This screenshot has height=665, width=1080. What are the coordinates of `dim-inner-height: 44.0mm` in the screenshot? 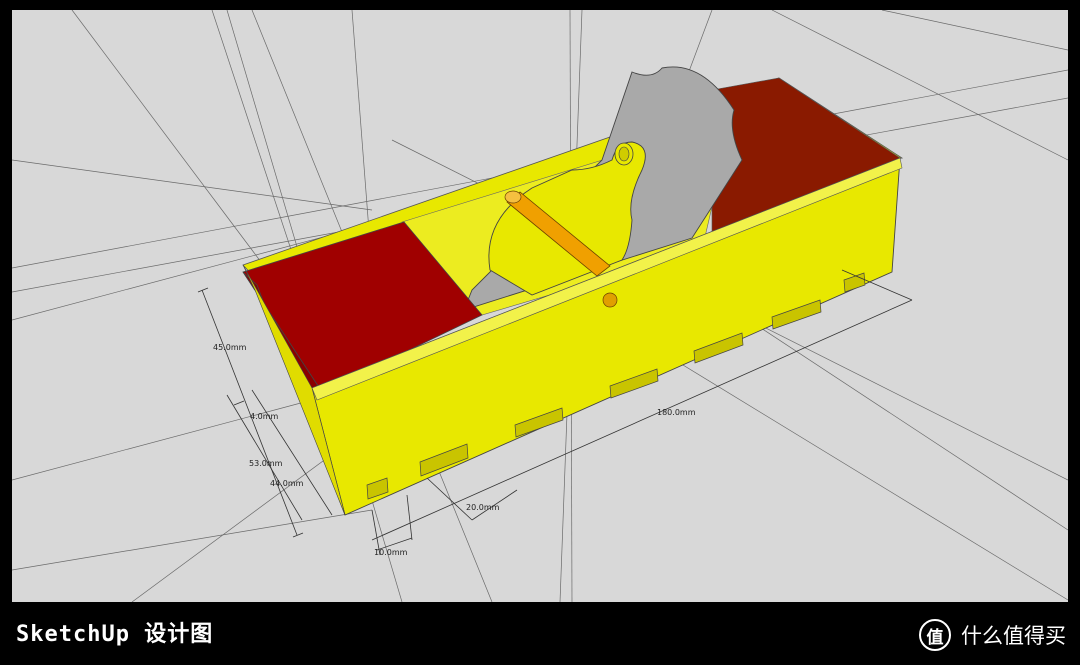 It's located at (287, 483).